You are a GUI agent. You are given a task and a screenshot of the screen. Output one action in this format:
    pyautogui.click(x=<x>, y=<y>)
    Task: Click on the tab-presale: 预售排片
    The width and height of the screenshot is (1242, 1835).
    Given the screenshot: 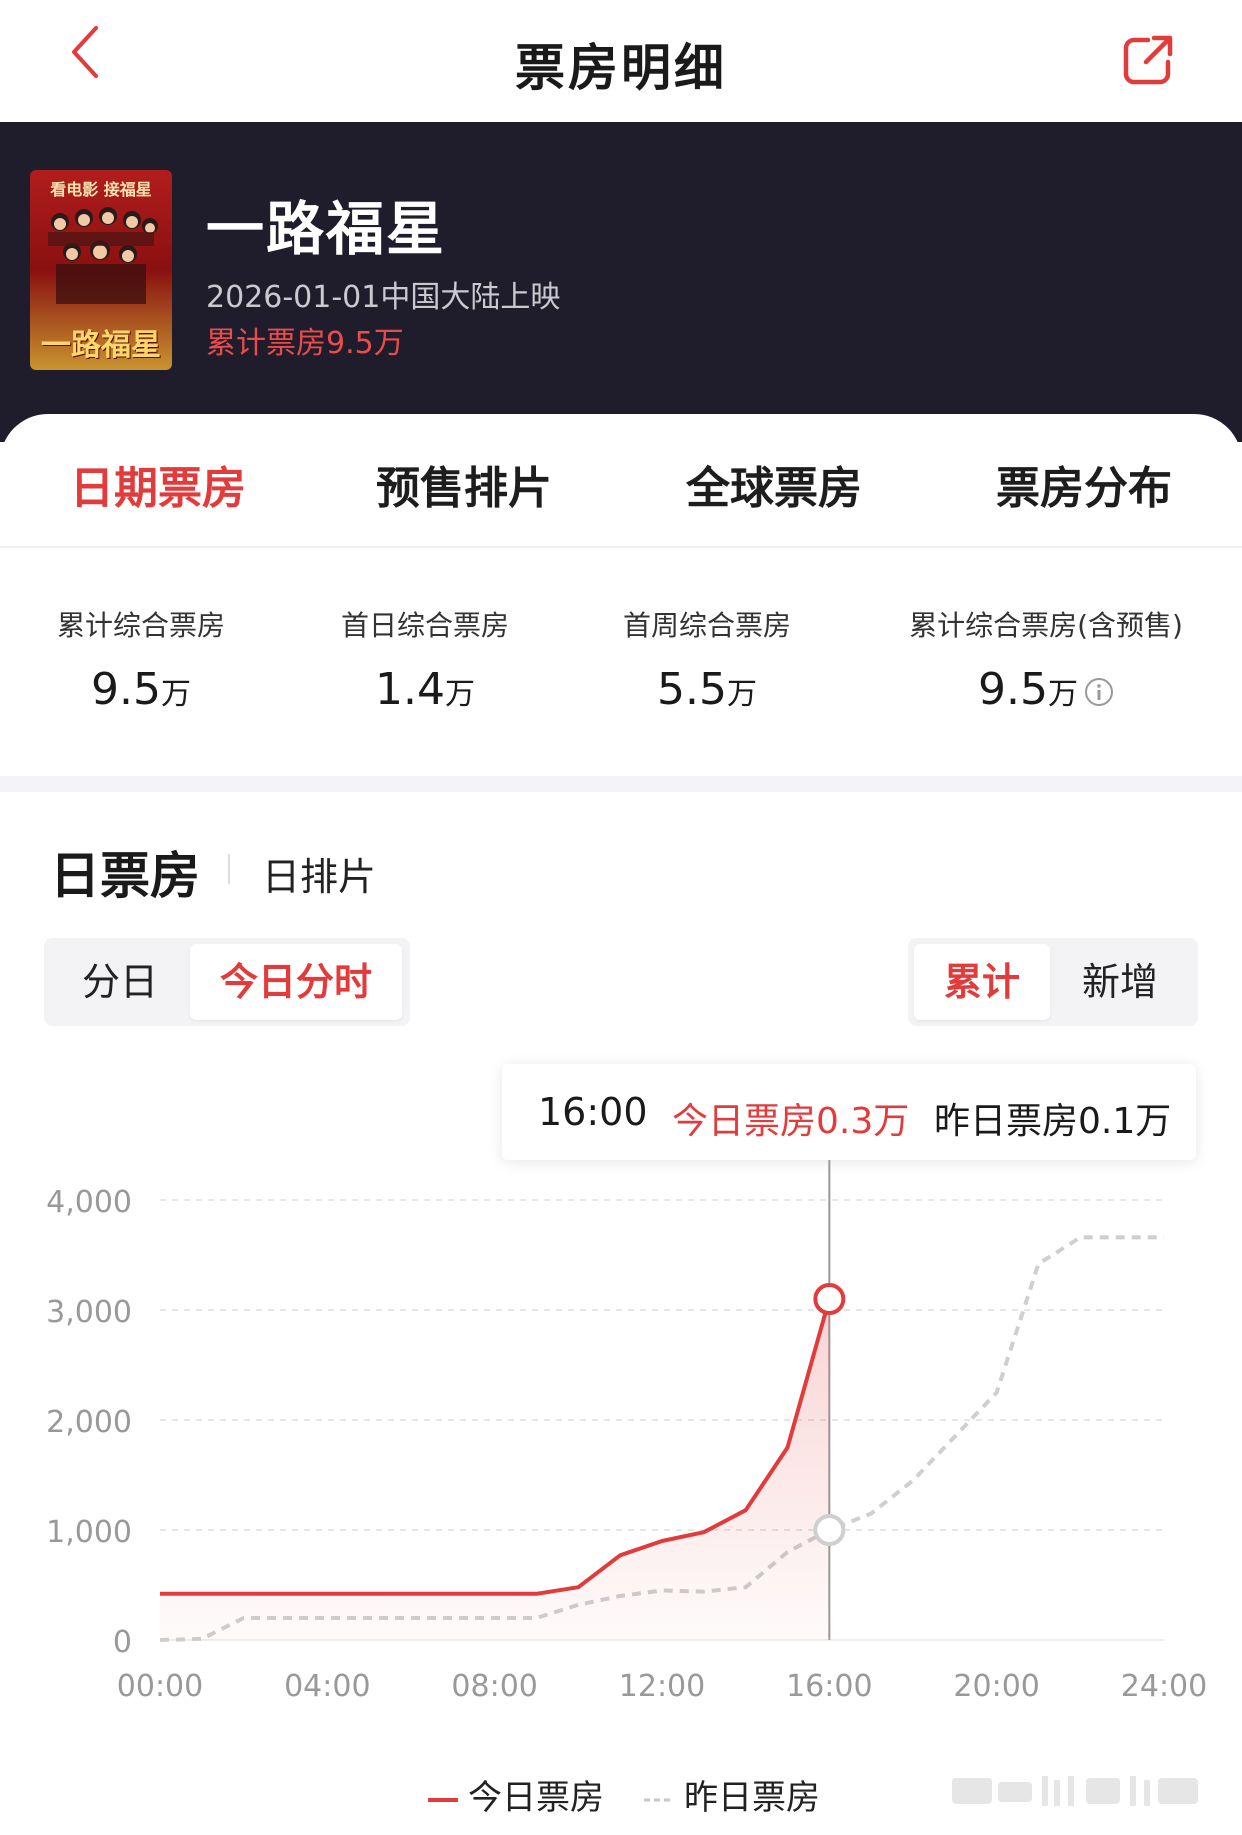 What is the action you would take?
    pyautogui.click(x=464, y=484)
    